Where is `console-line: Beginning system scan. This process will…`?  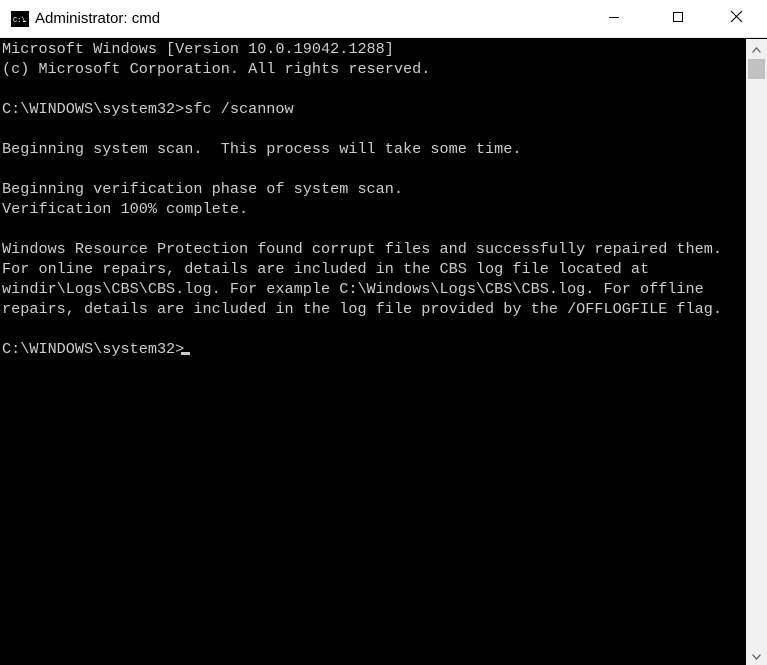
console-line: Beginning system scan. This process will… is located at coordinates (262, 149).